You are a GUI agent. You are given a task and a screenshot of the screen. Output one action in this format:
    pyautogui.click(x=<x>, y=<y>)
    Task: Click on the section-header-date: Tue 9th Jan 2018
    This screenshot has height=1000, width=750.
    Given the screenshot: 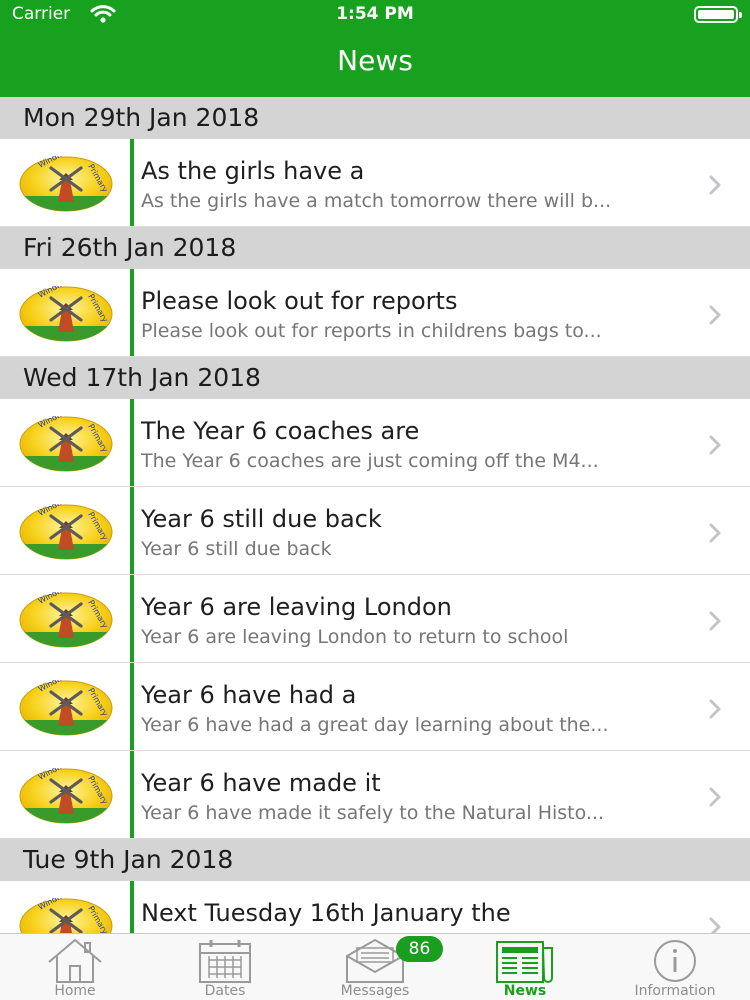 What is the action you would take?
    pyautogui.click(x=375, y=860)
    